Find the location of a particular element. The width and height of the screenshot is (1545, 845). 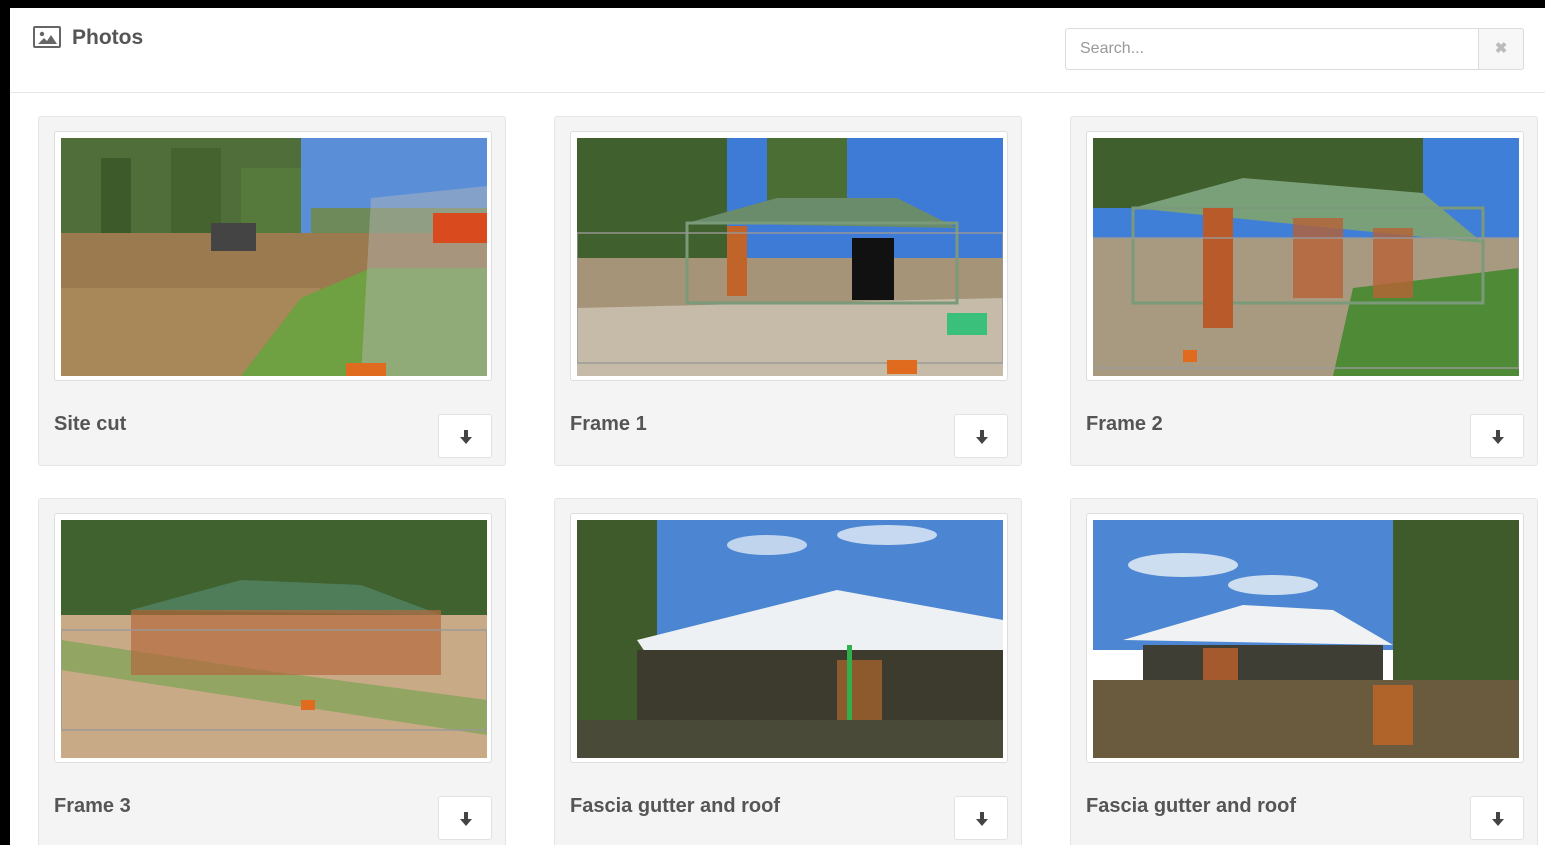

photo-caption: Frame 3 is located at coordinates (92, 806).